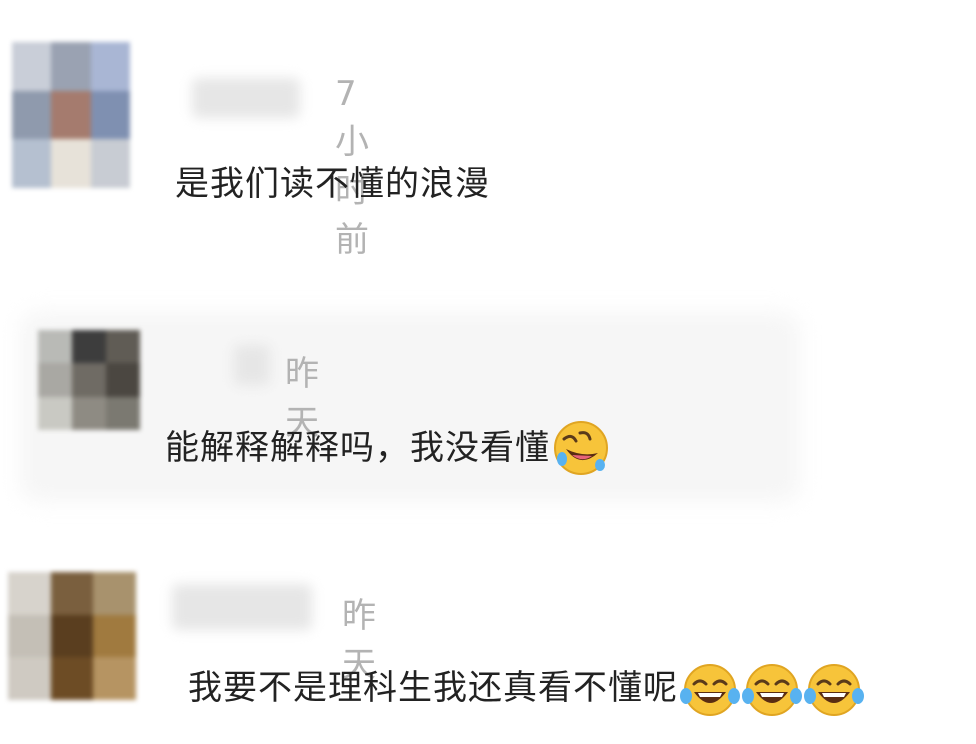 Image resolution: width=976 pixels, height=744 pixels. Describe the element at coordinates (581, 448) in the screenshot. I see `rolling-laugh-emoji` at that location.